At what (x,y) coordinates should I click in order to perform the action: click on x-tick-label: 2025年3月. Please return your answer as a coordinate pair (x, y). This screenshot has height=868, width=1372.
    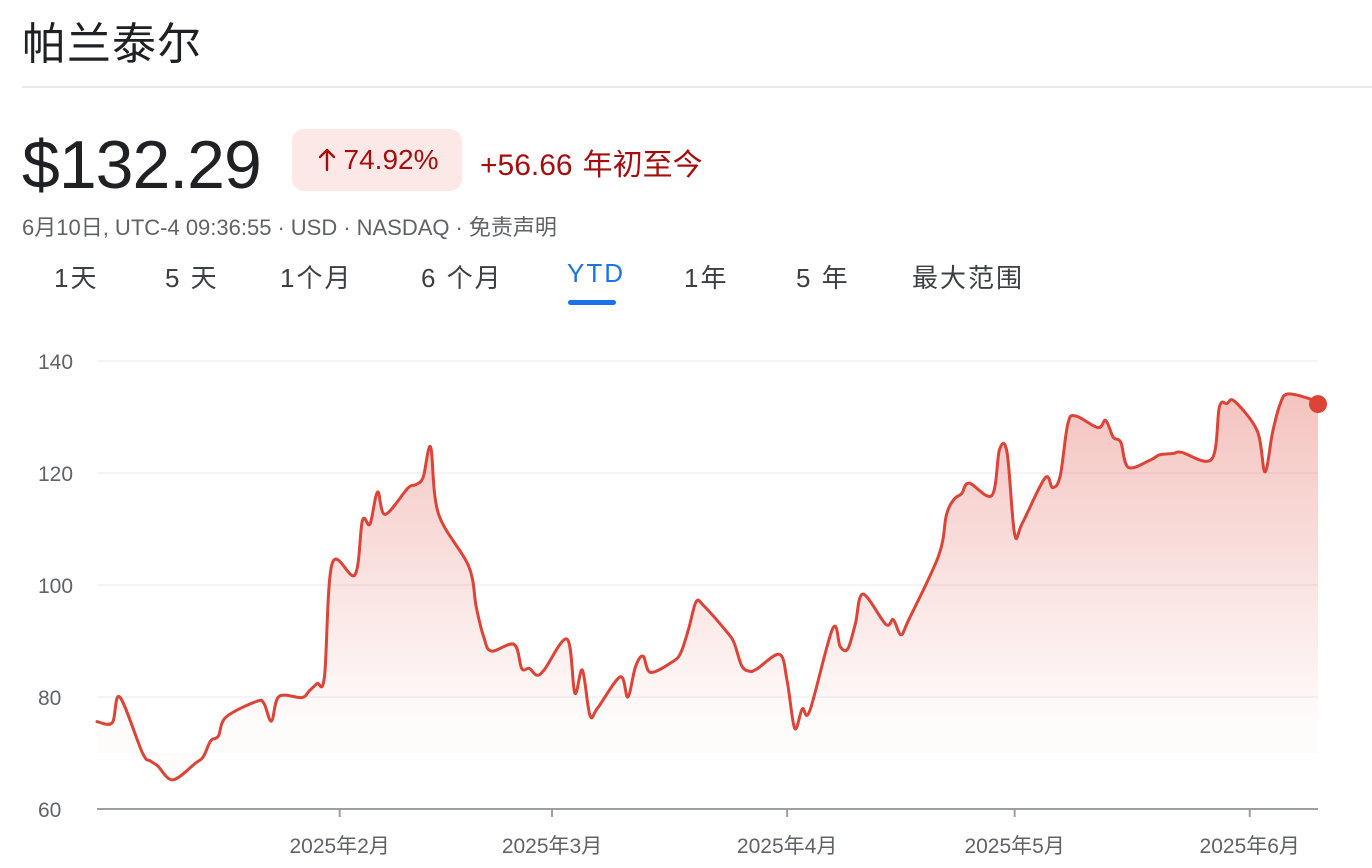
    Looking at the image, I should click on (552, 846).